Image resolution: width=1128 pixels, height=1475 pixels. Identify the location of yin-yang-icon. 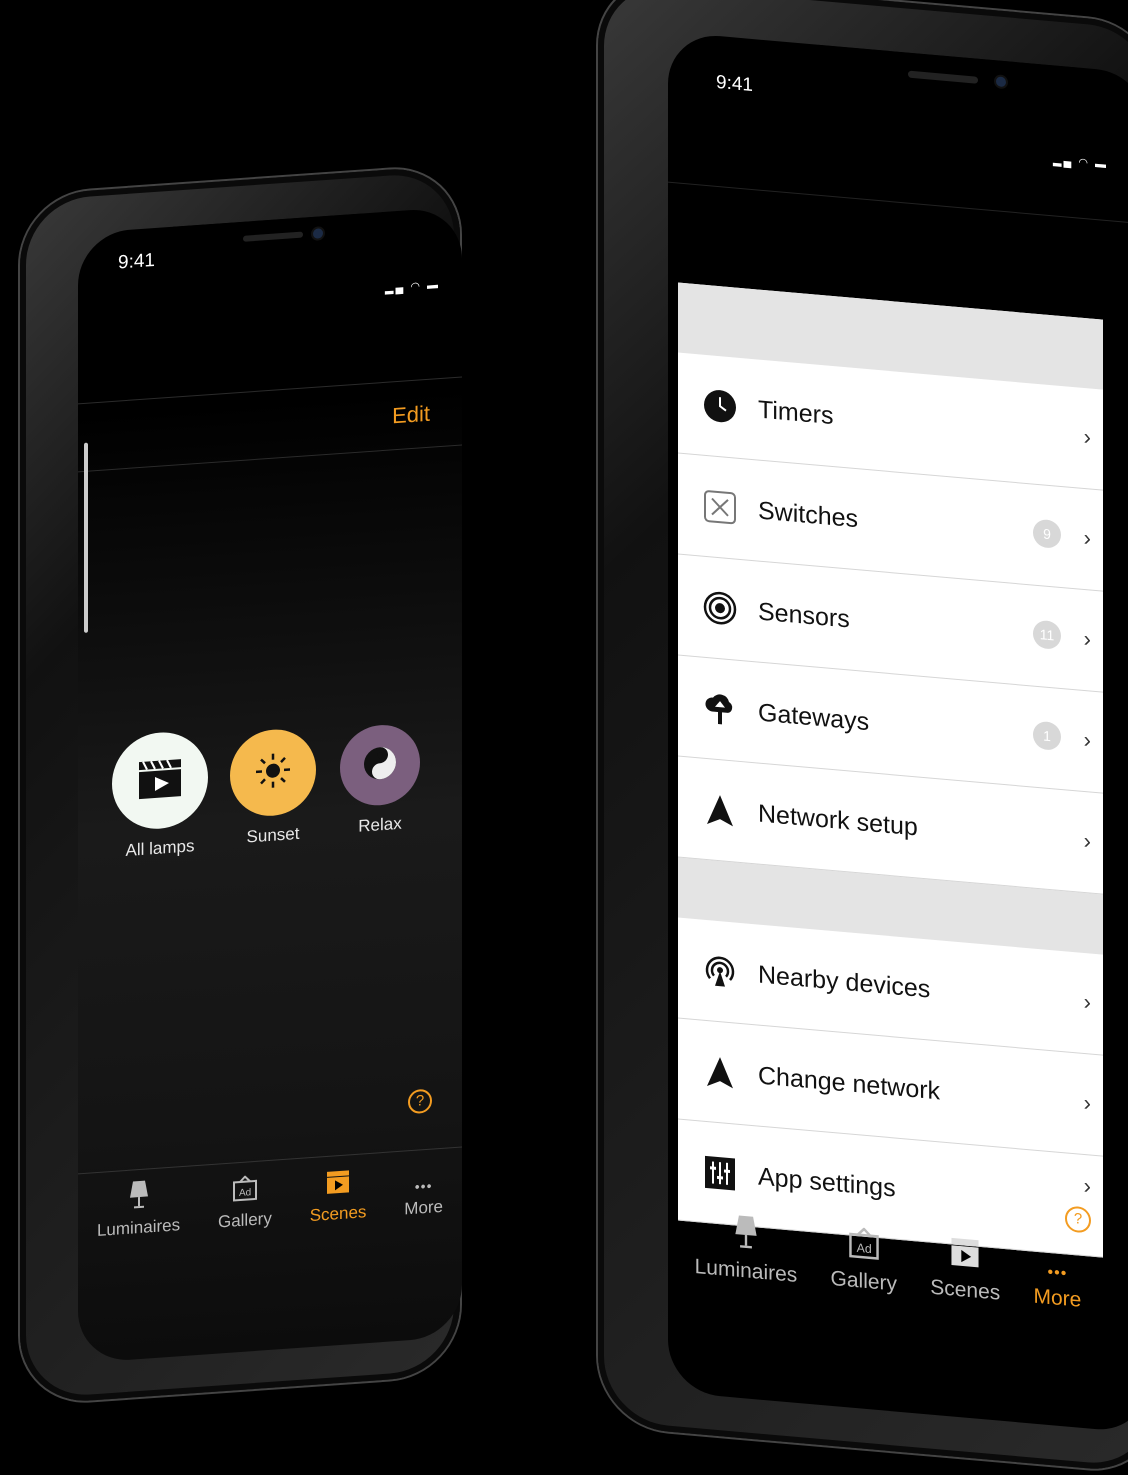
(380, 765).